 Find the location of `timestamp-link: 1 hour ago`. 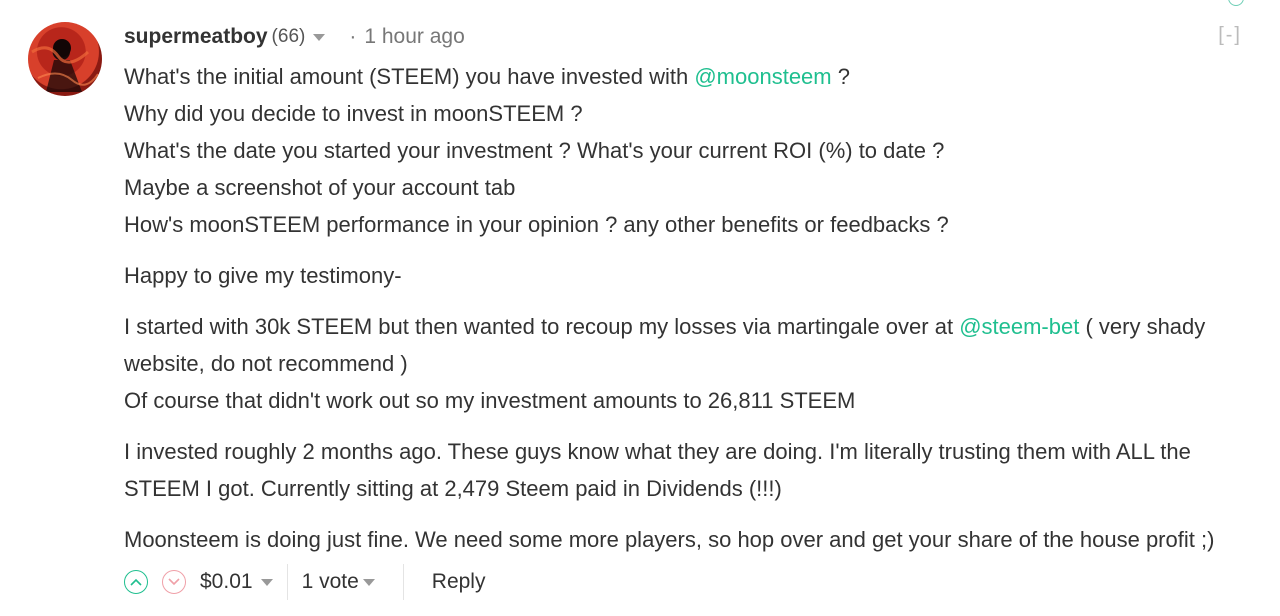

timestamp-link: 1 hour ago is located at coordinates (414, 37).